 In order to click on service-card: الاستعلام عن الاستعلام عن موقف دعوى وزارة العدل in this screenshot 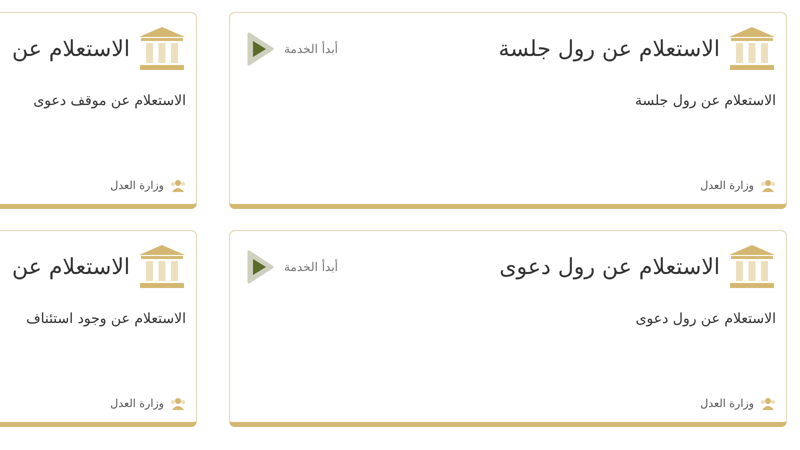, I will do `click(98, 110)`.